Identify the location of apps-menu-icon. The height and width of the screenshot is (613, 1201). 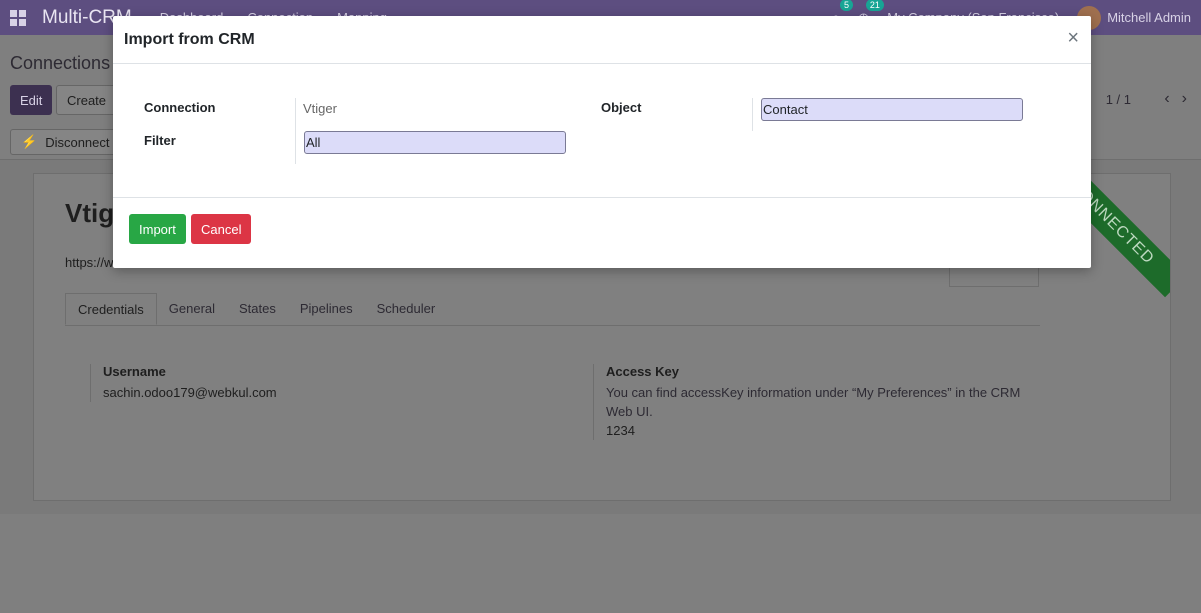
(18, 17).